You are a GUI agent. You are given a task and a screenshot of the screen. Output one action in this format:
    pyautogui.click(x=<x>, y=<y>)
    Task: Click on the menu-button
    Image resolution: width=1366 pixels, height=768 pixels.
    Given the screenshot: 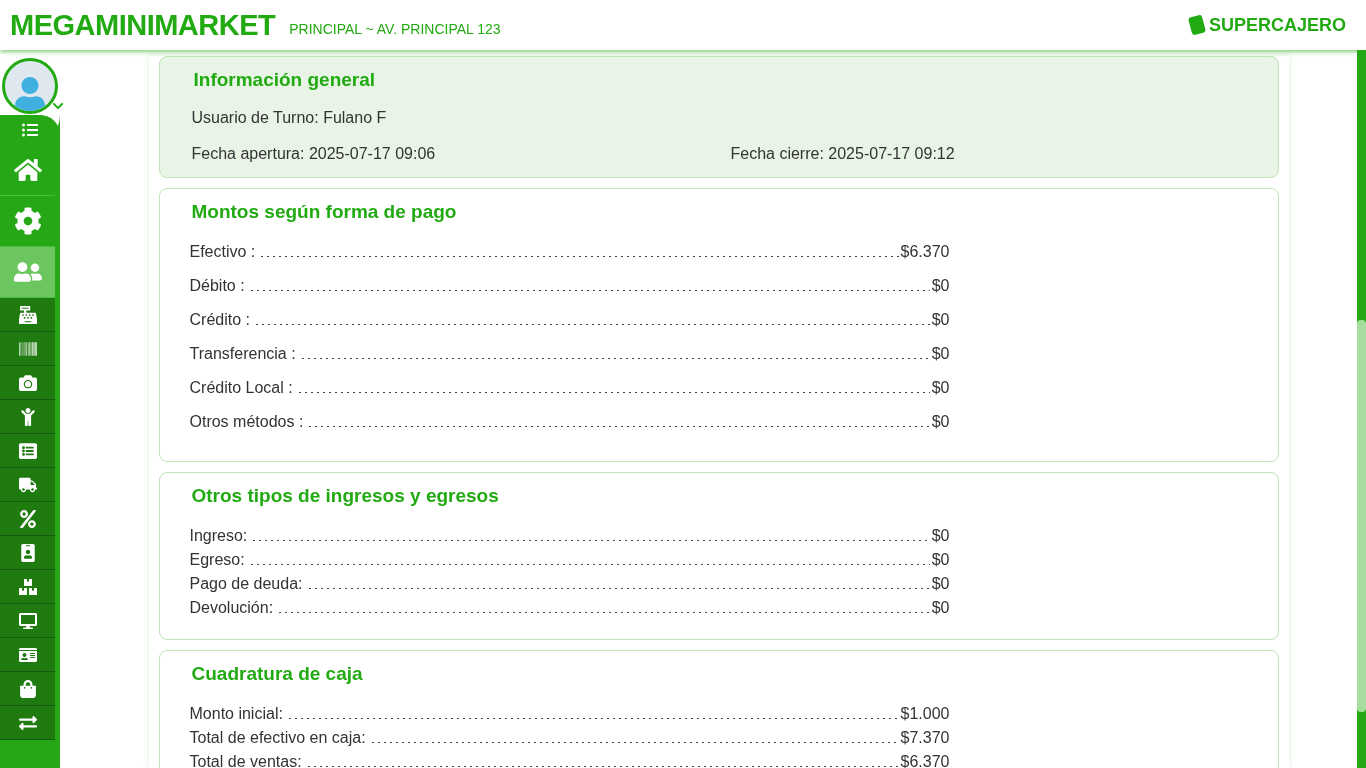 What is the action you would take?
    pyautogui.click(x=30, y=130)
    